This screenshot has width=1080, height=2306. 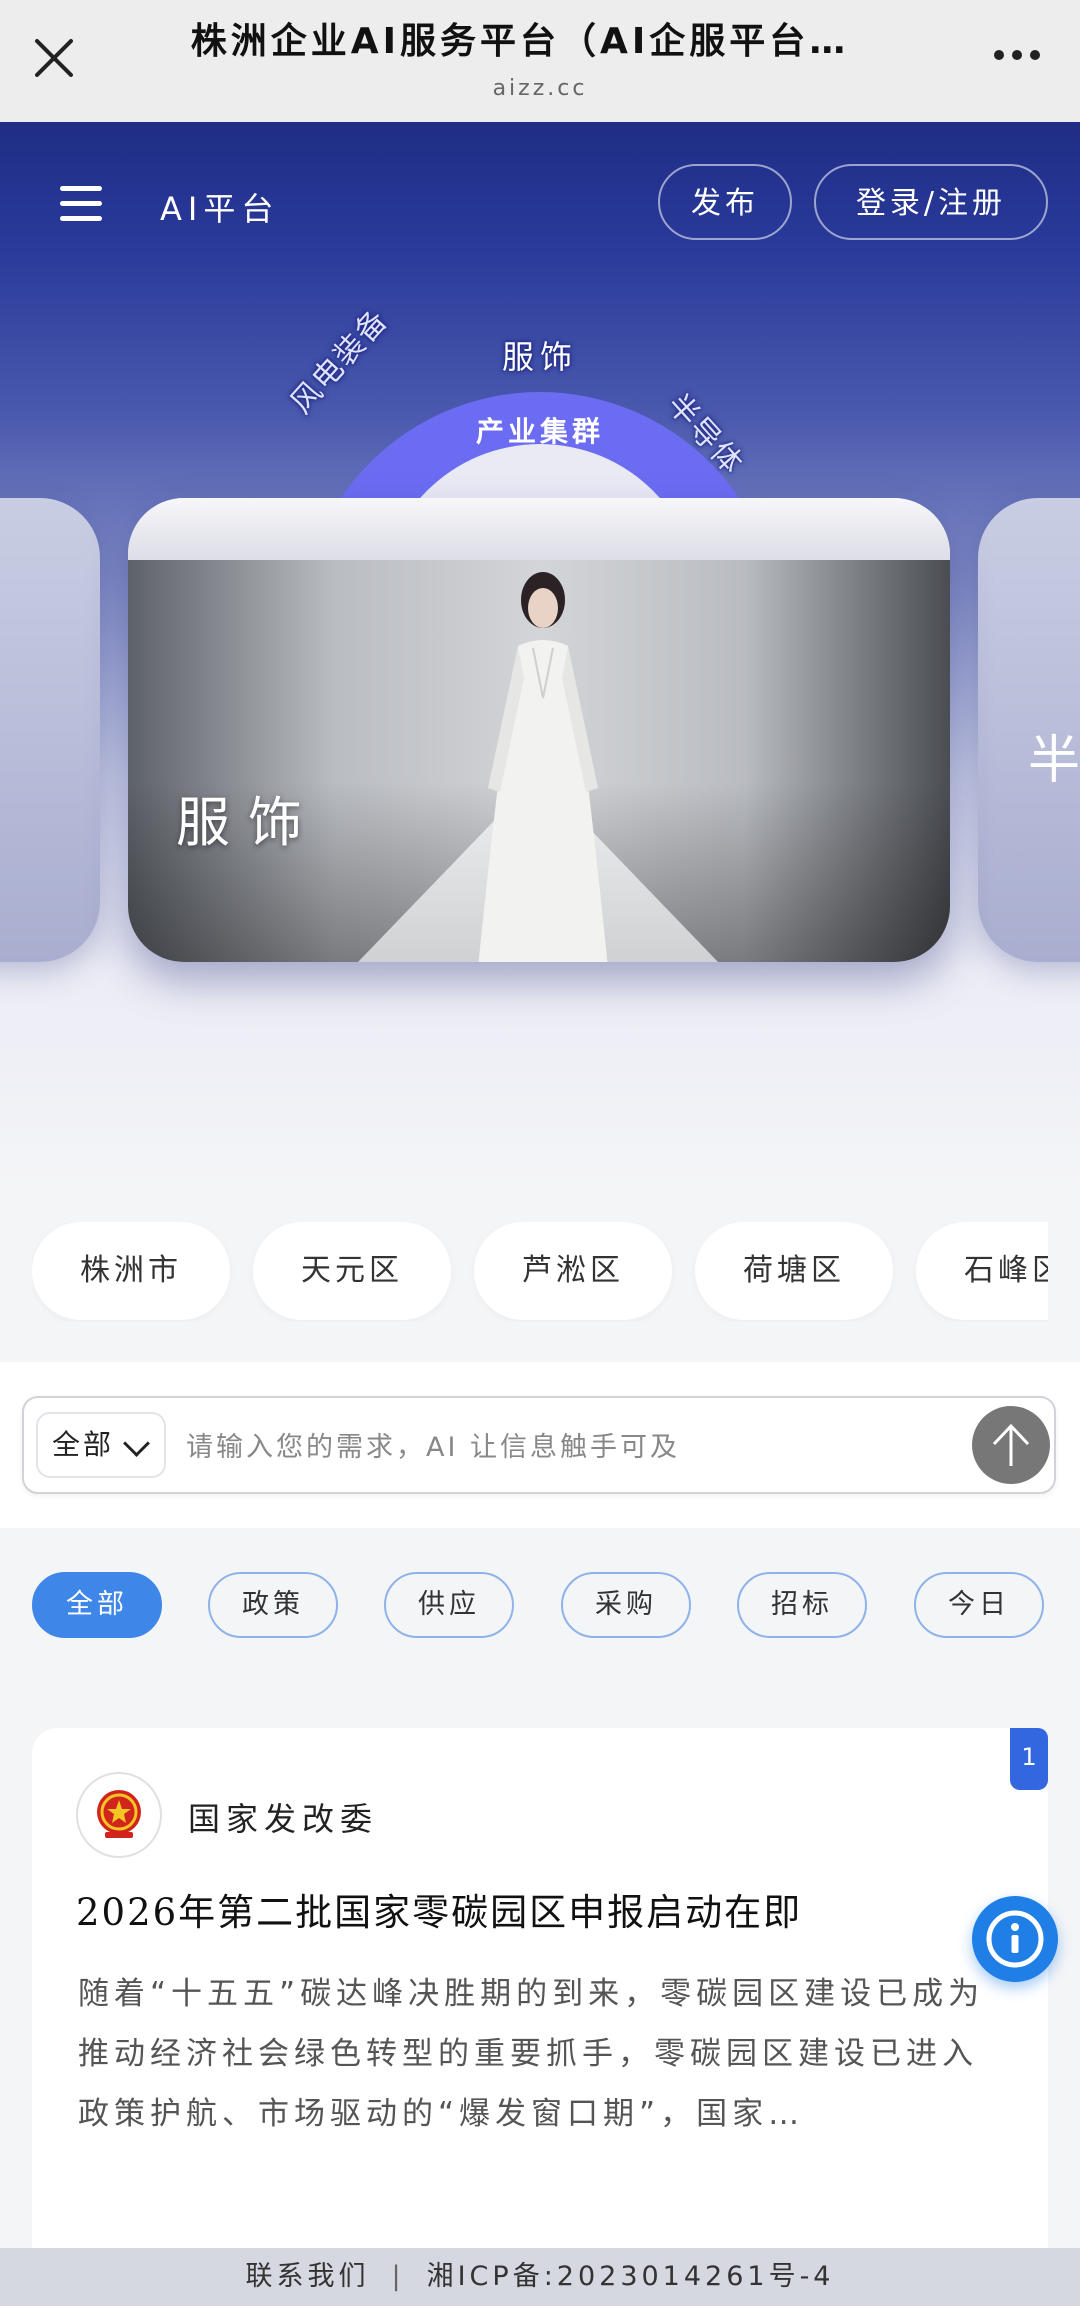 I want to click on page-url: aizz.cc, so click(x=540, y=88).